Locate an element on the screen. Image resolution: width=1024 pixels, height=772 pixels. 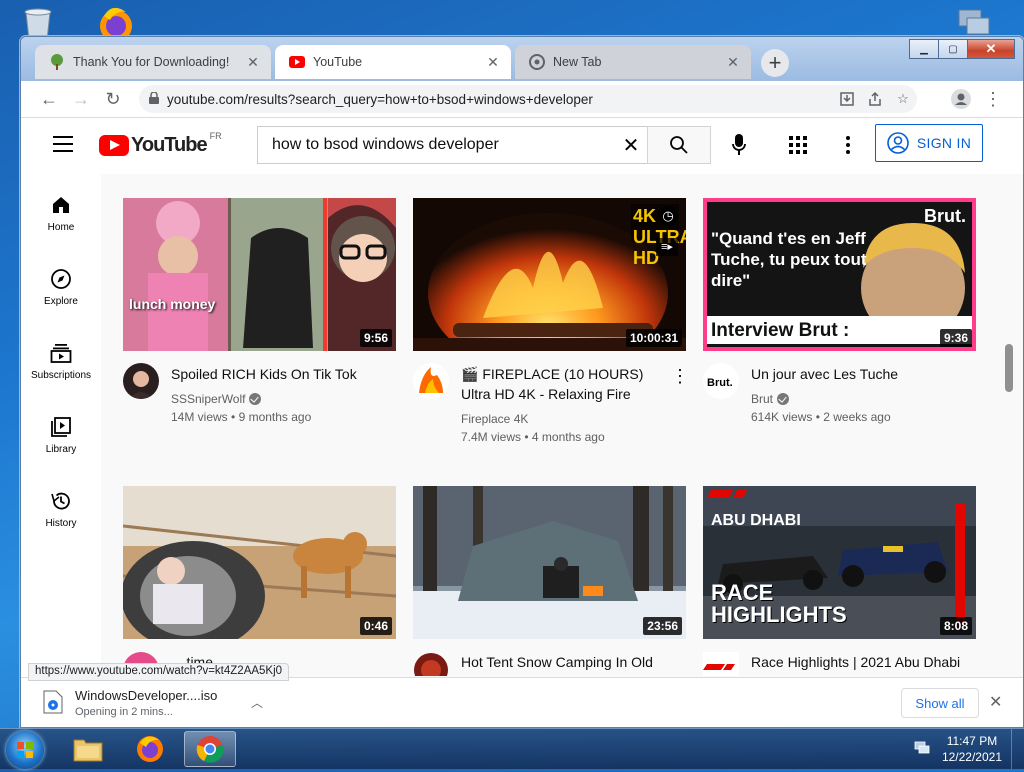
duration-badge: 9:36 is located at coordinates (955, 338).